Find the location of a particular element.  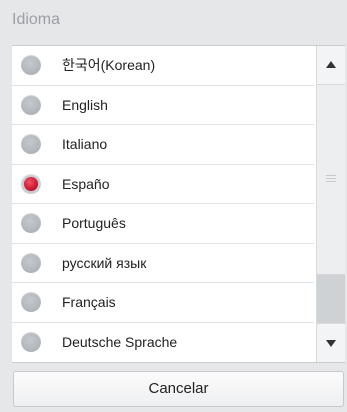

language-option: Italiano is located at coordinates (163, 145).